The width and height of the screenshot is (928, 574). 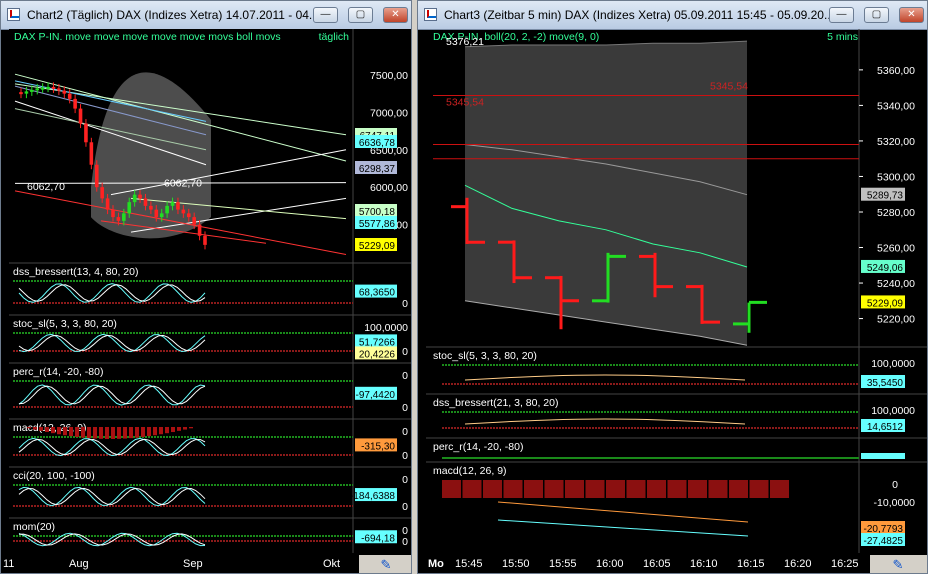 What do you see at coordinates (193, 564) in the screenshot?
I see `time-tick: Sep` at bounding box center [193, 564].